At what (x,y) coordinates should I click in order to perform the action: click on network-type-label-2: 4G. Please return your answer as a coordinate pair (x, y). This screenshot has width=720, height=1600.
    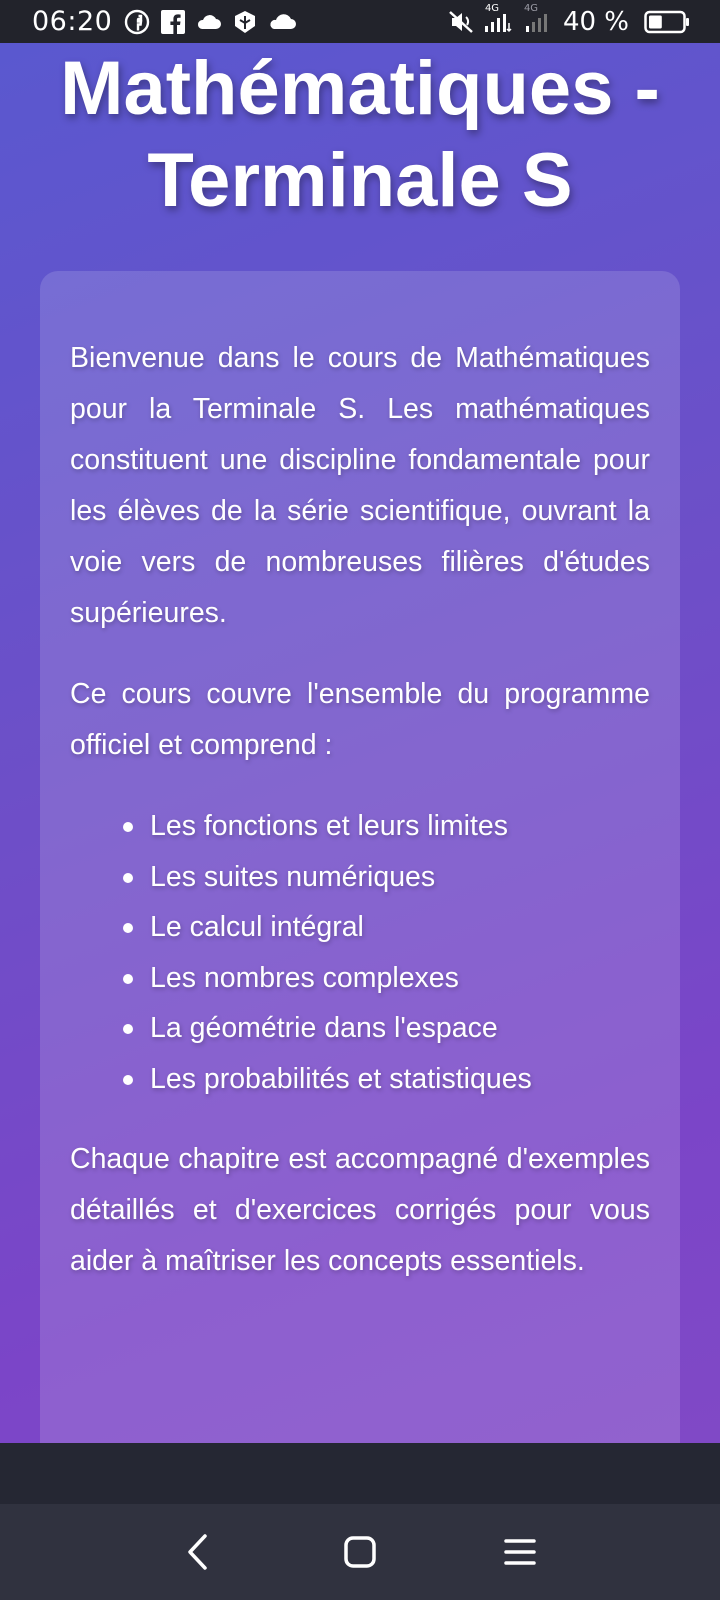
    Looking at the image, I should click on (531, 8).